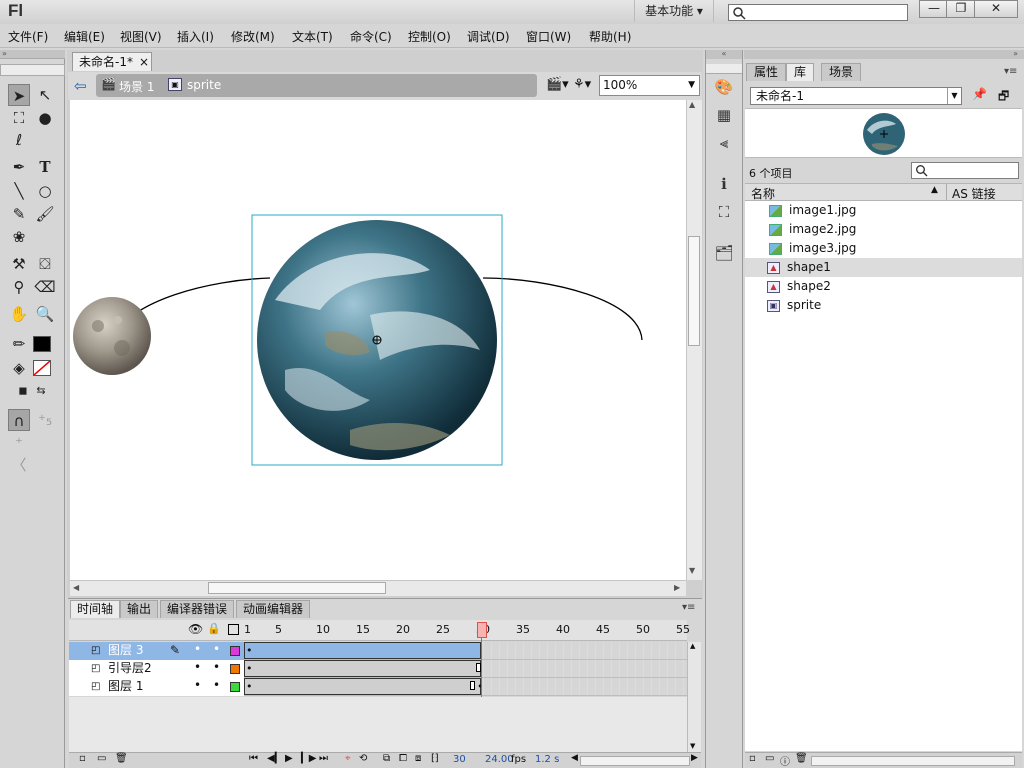 The image size is (1024, 768). What do you see at coordinates (19, 118) in the screenshot?
I see `free-transform-tool-icon: ⛶` at bounding box center [19, 118].